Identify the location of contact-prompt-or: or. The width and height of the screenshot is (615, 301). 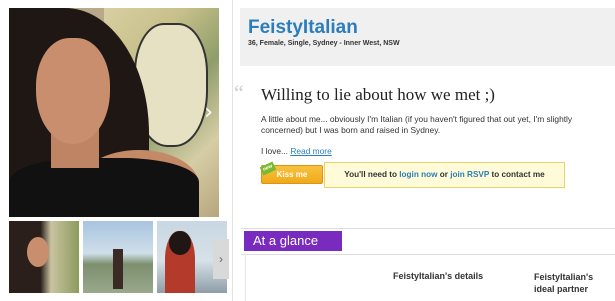
(443, 174).